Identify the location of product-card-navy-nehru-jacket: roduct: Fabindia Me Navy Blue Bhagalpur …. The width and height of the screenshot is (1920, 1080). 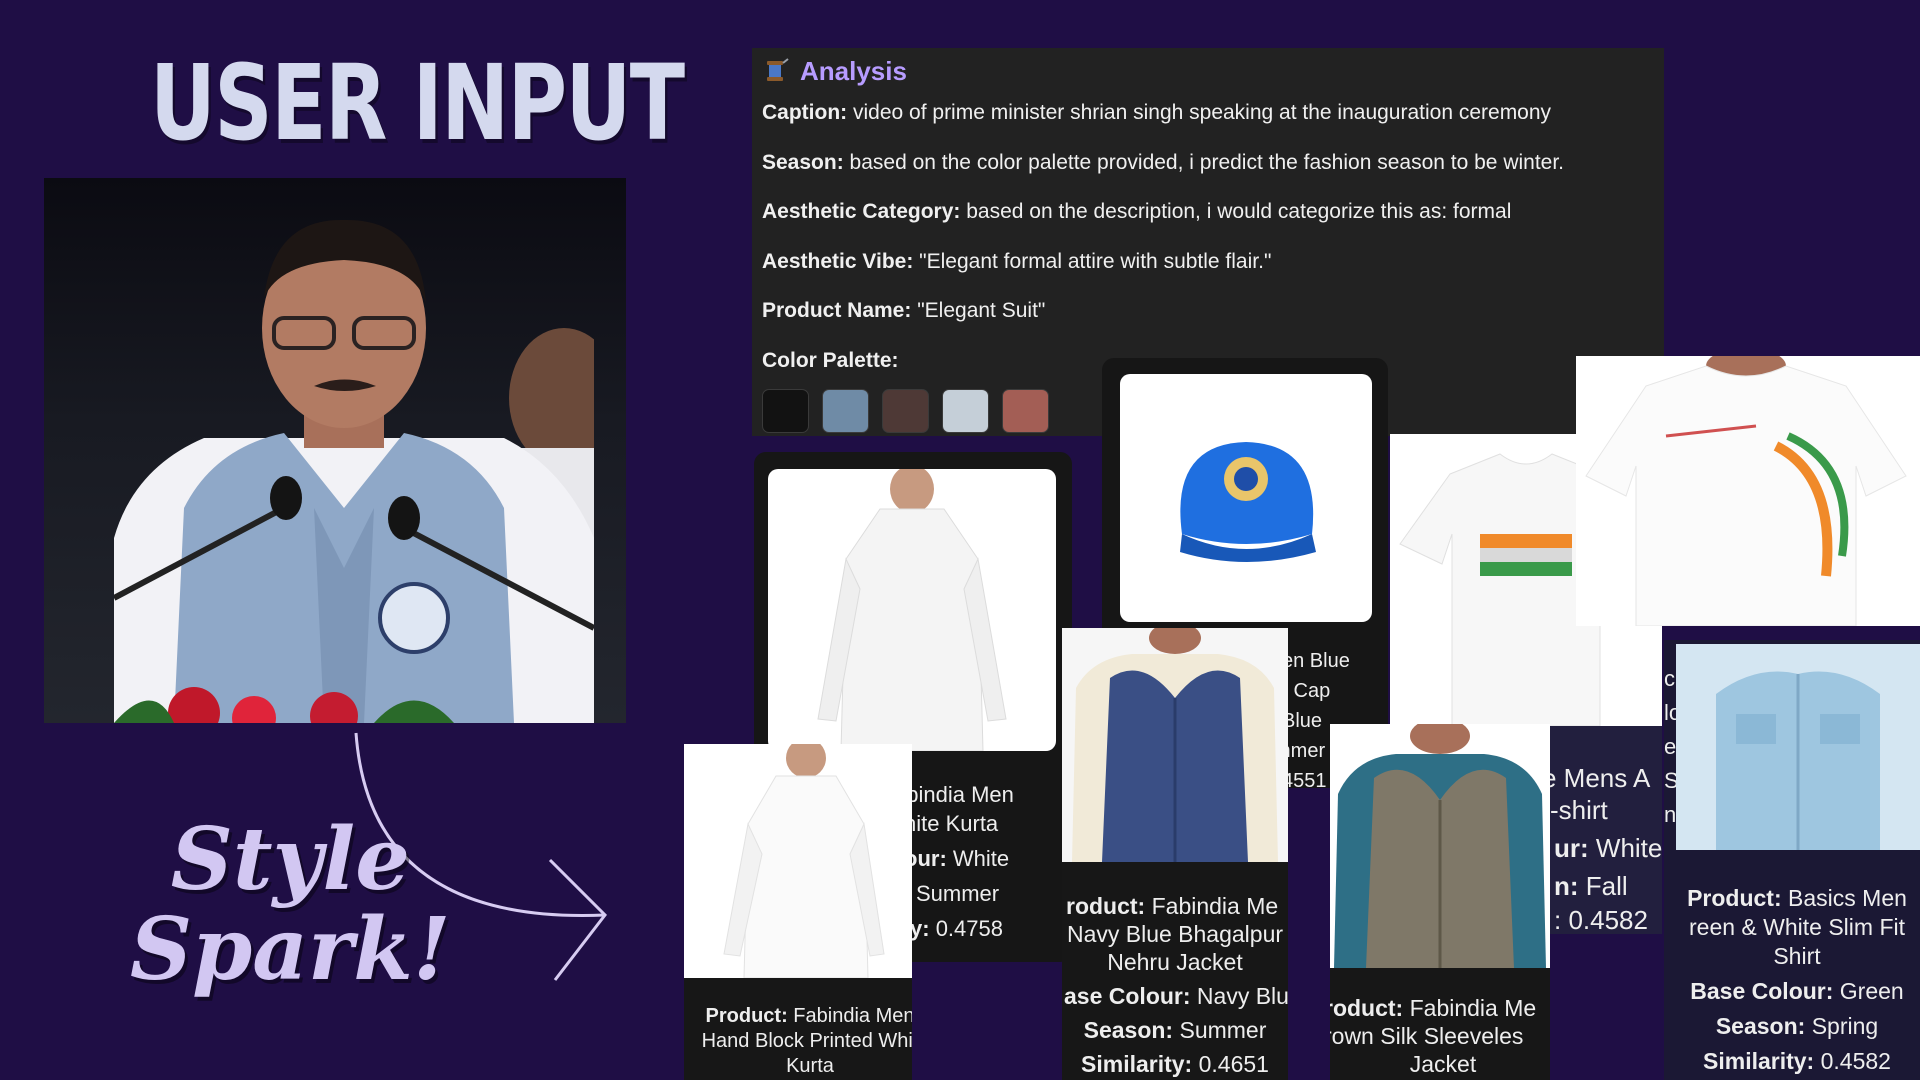
(1175, 854).